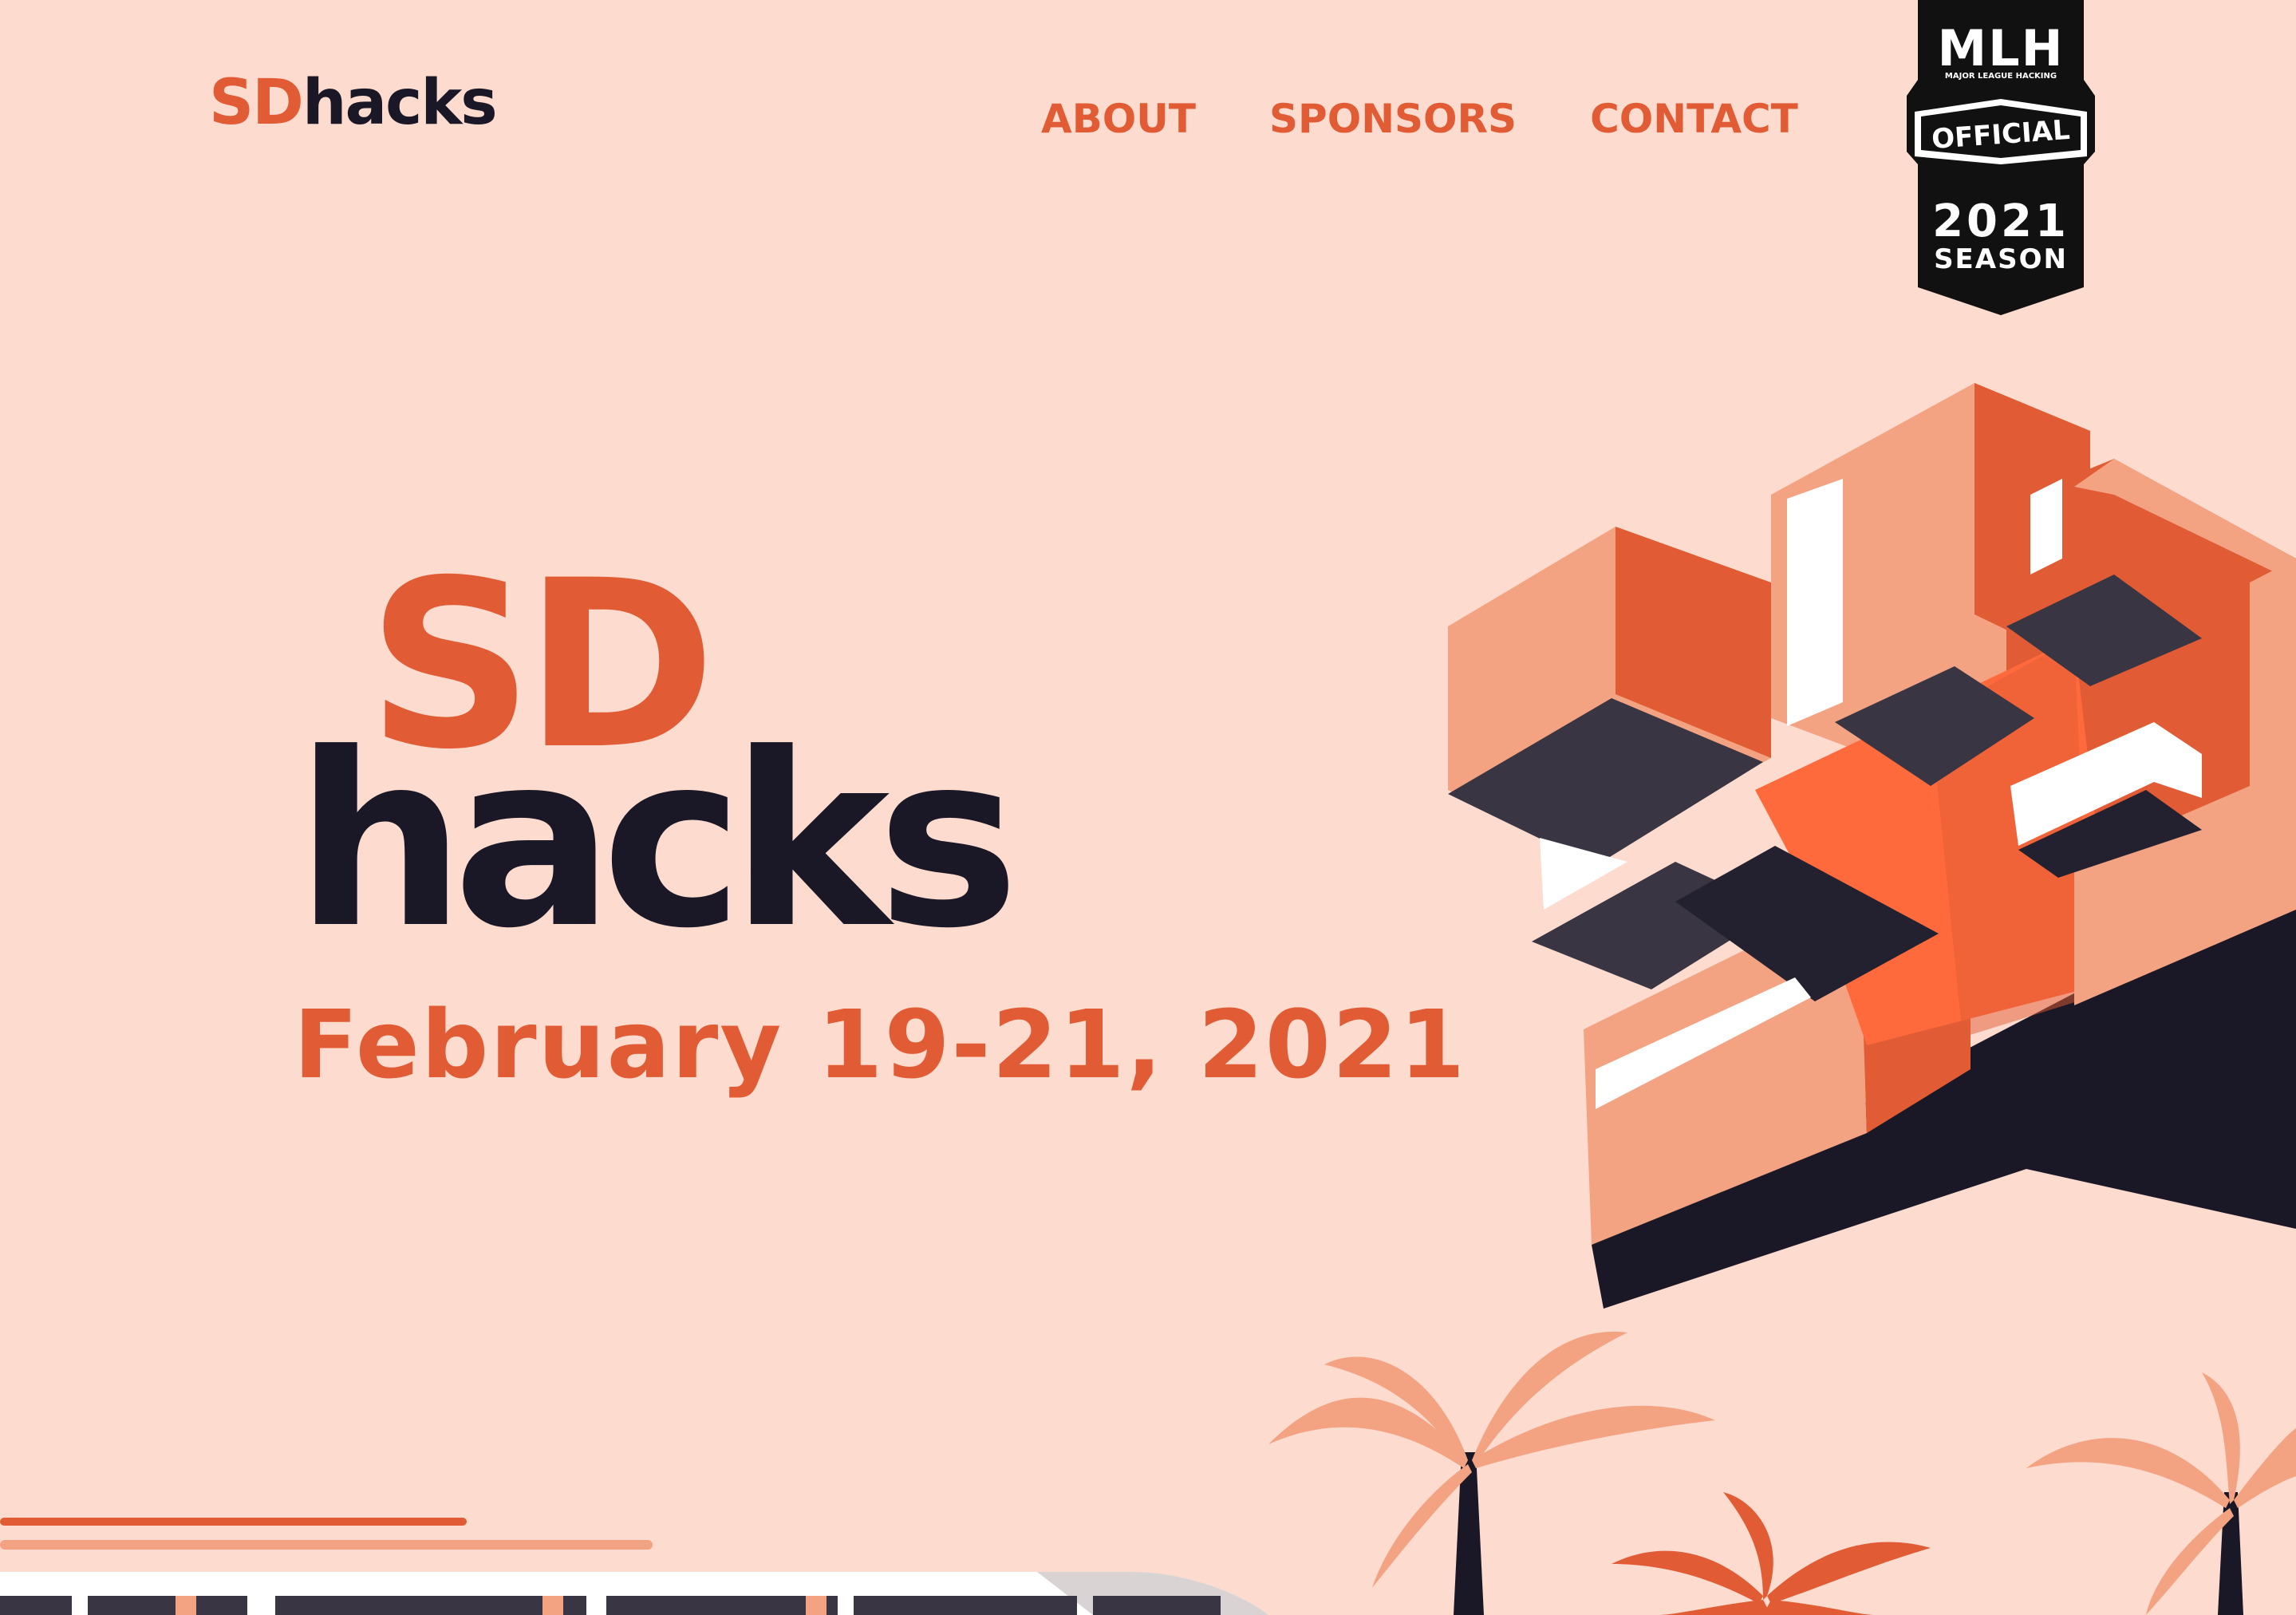 Image resolution: width=2296 pixels, height=1615 pixels. What do you see at coordinates (1118, 119) in the screenshot?
I see `nav-about-link: ABOUT` at bounding box center [1118, 119].